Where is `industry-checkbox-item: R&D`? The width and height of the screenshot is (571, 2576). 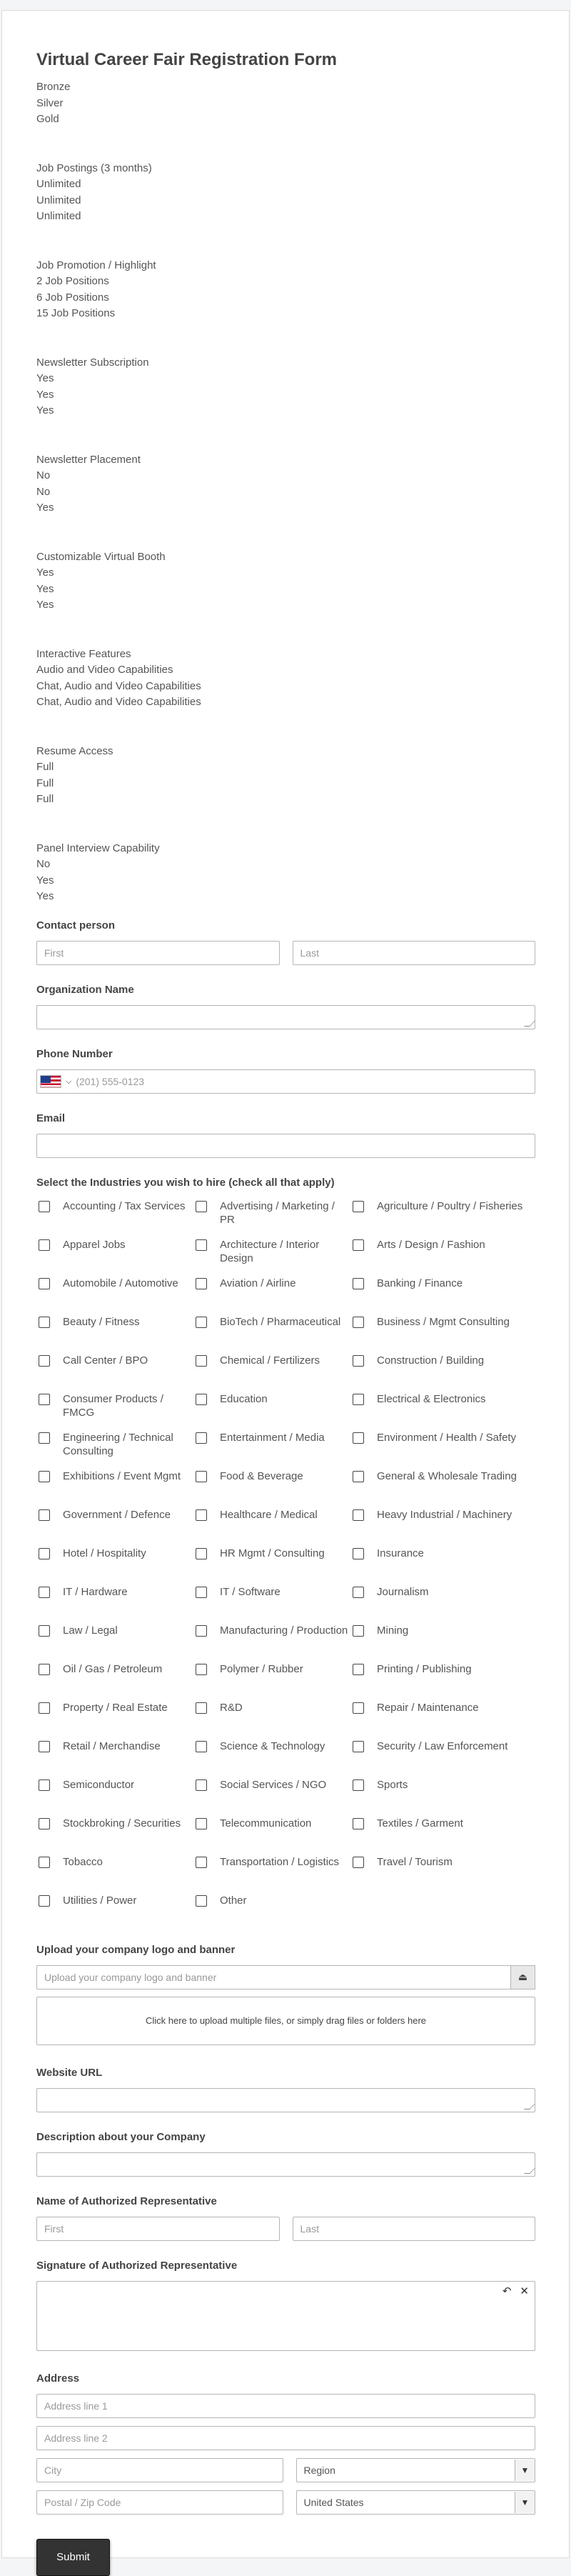
industry-checkbox-item: R&D is located at coordinates (271, 1719).